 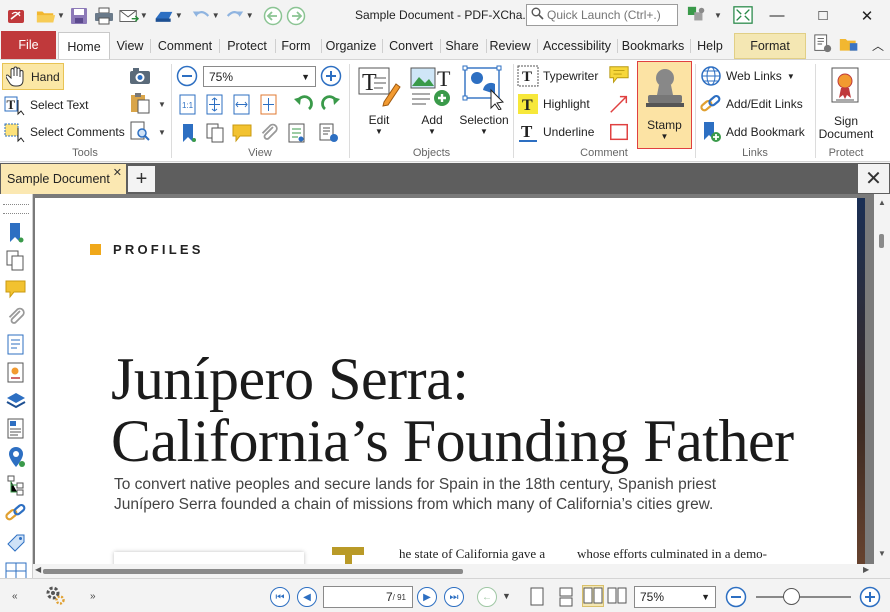 What do you see at coordinates (242, 133) in the screenshot?
I see `comments-panel-icon` at bounding box center [242, 133].